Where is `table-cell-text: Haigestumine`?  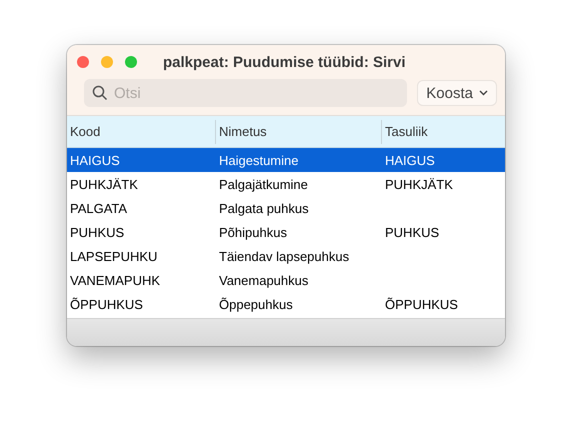
table-cell-text: Haigestumine is located at coordinates (259, 160).